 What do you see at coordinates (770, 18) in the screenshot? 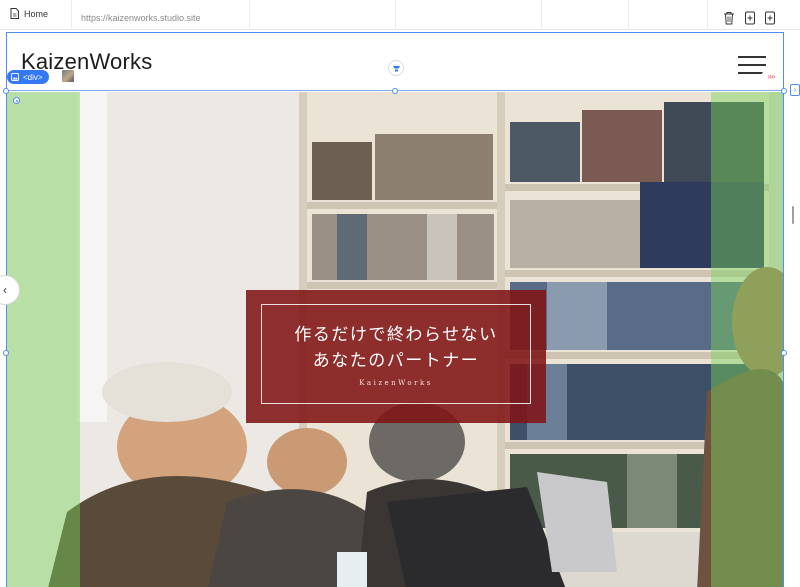
I see `add-page-after-icon` at bounding box center [770, 18].